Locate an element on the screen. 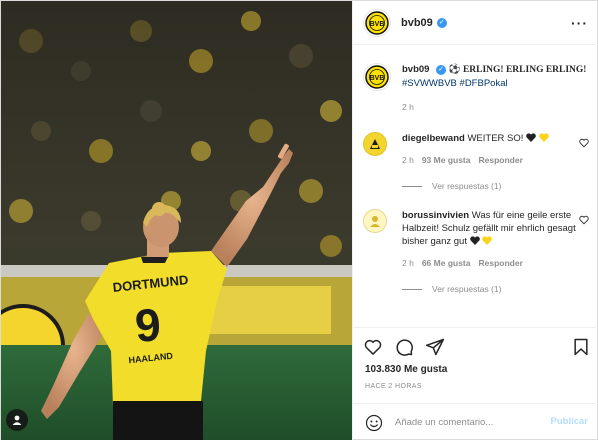  more-horizontal-icon: ··· is located at coordinates (579, 23).